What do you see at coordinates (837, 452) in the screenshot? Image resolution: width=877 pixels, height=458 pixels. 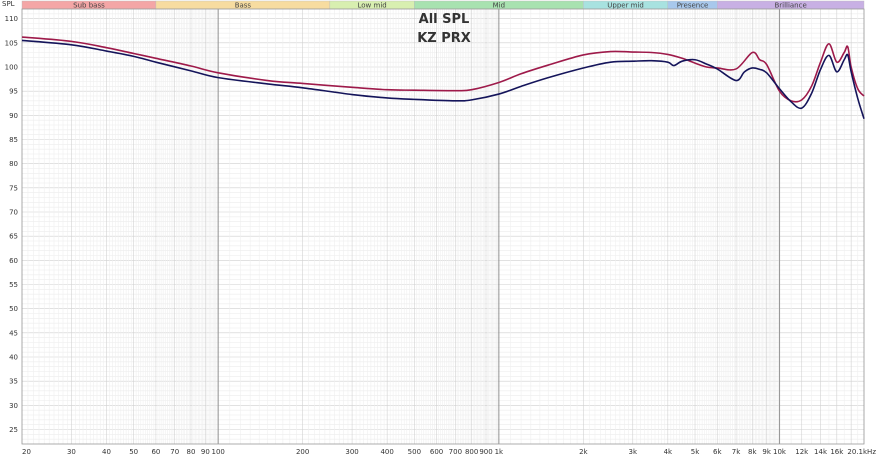 I see `x-tick-label: 16k` at bounding box center [837, 452].